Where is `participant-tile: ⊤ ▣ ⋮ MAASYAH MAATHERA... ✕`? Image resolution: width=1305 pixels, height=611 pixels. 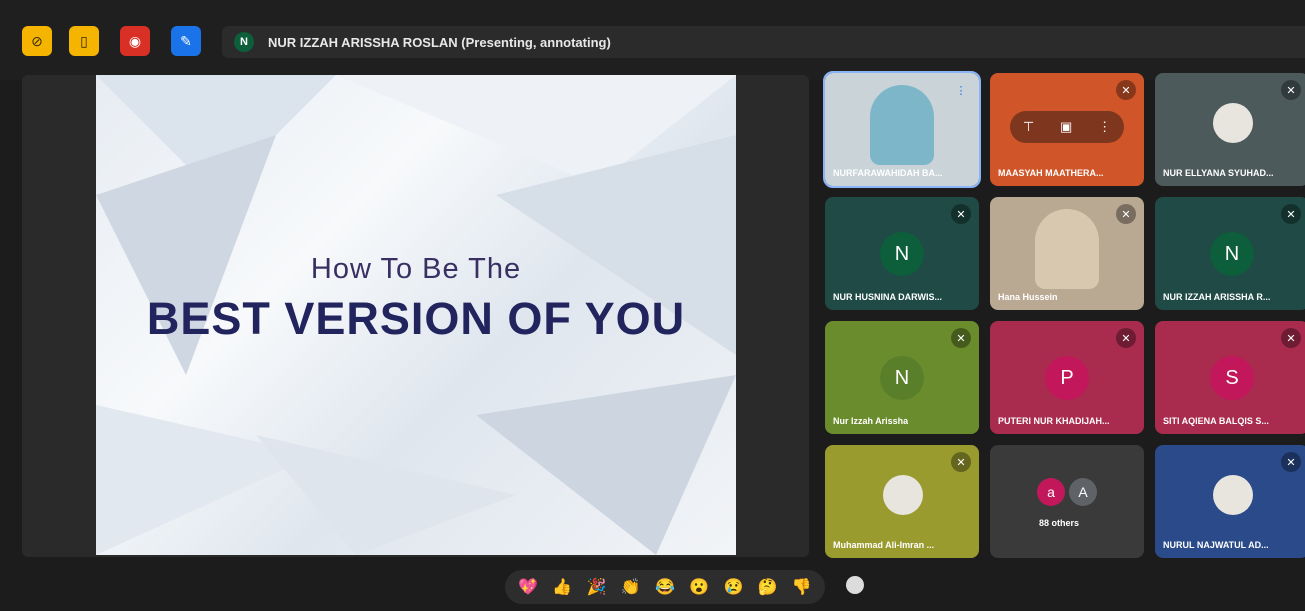 participant-tile: ⊤ ▣ ⋮ MAASYAH MAATHERA... ✕ is located at coordinates (1067, 129).